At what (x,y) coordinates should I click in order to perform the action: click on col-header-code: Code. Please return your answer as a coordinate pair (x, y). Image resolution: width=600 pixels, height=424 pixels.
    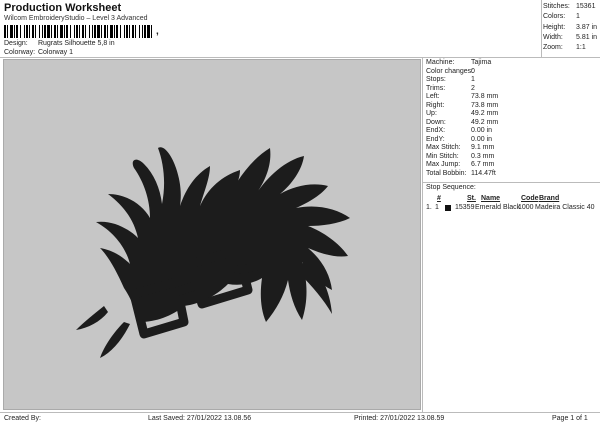
    Looking at the image, I should click on (530, 198).